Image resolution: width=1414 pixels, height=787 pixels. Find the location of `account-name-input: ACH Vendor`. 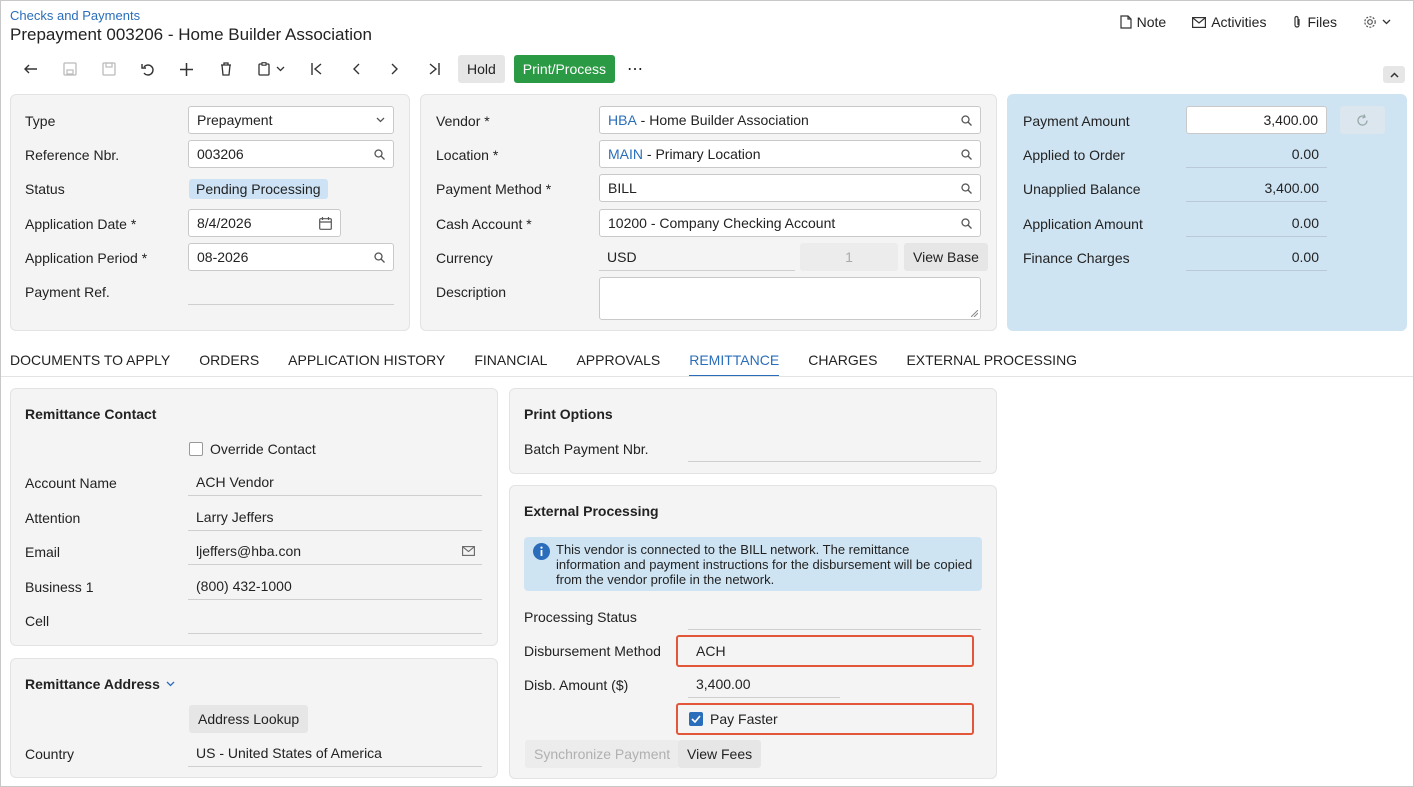

account-name-input: ACH Vendor is located at coordinates (335, 482).